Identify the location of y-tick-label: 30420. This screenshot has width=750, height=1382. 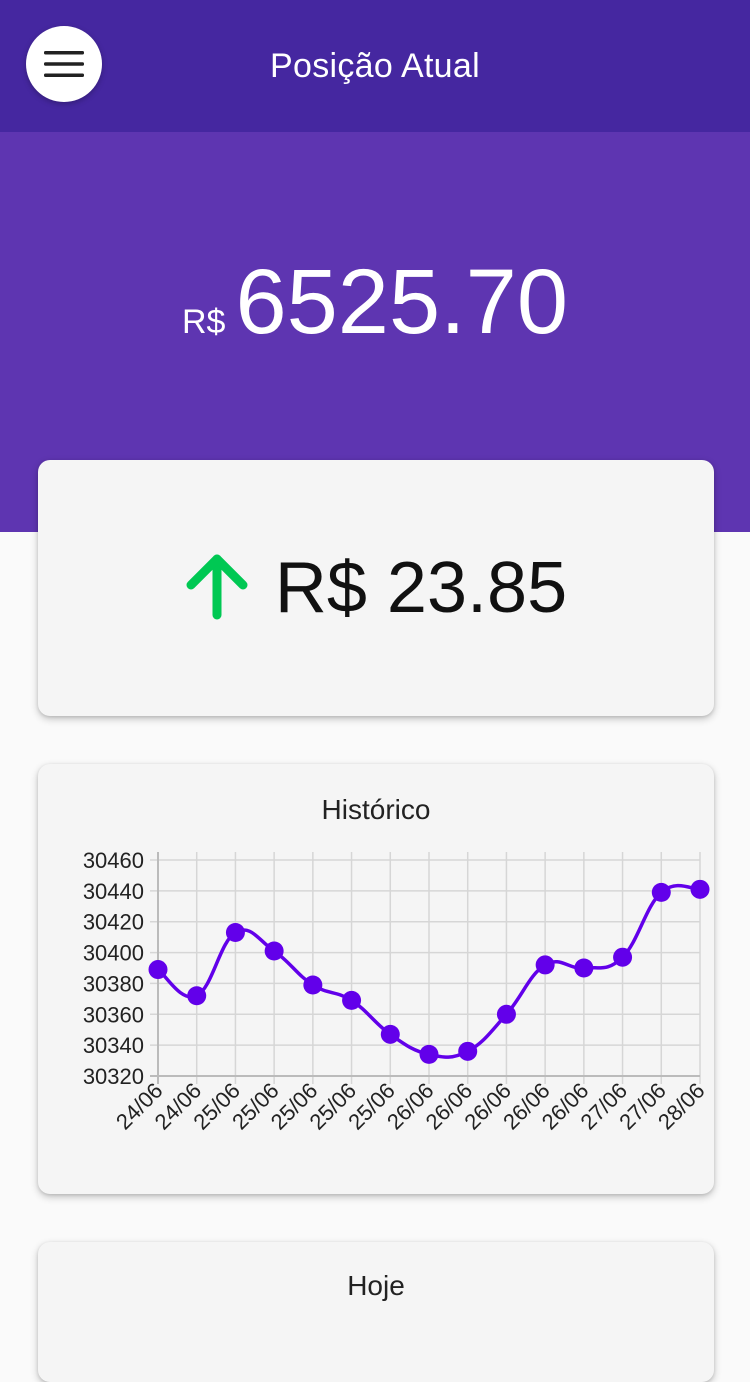
(113, 922).